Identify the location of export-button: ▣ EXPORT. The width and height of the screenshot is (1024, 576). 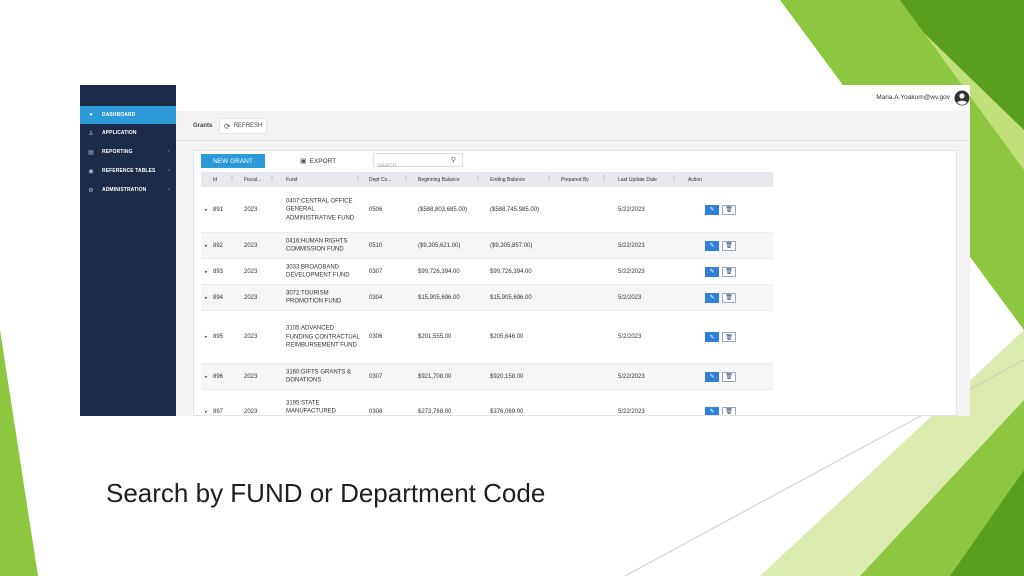
(318, 161).